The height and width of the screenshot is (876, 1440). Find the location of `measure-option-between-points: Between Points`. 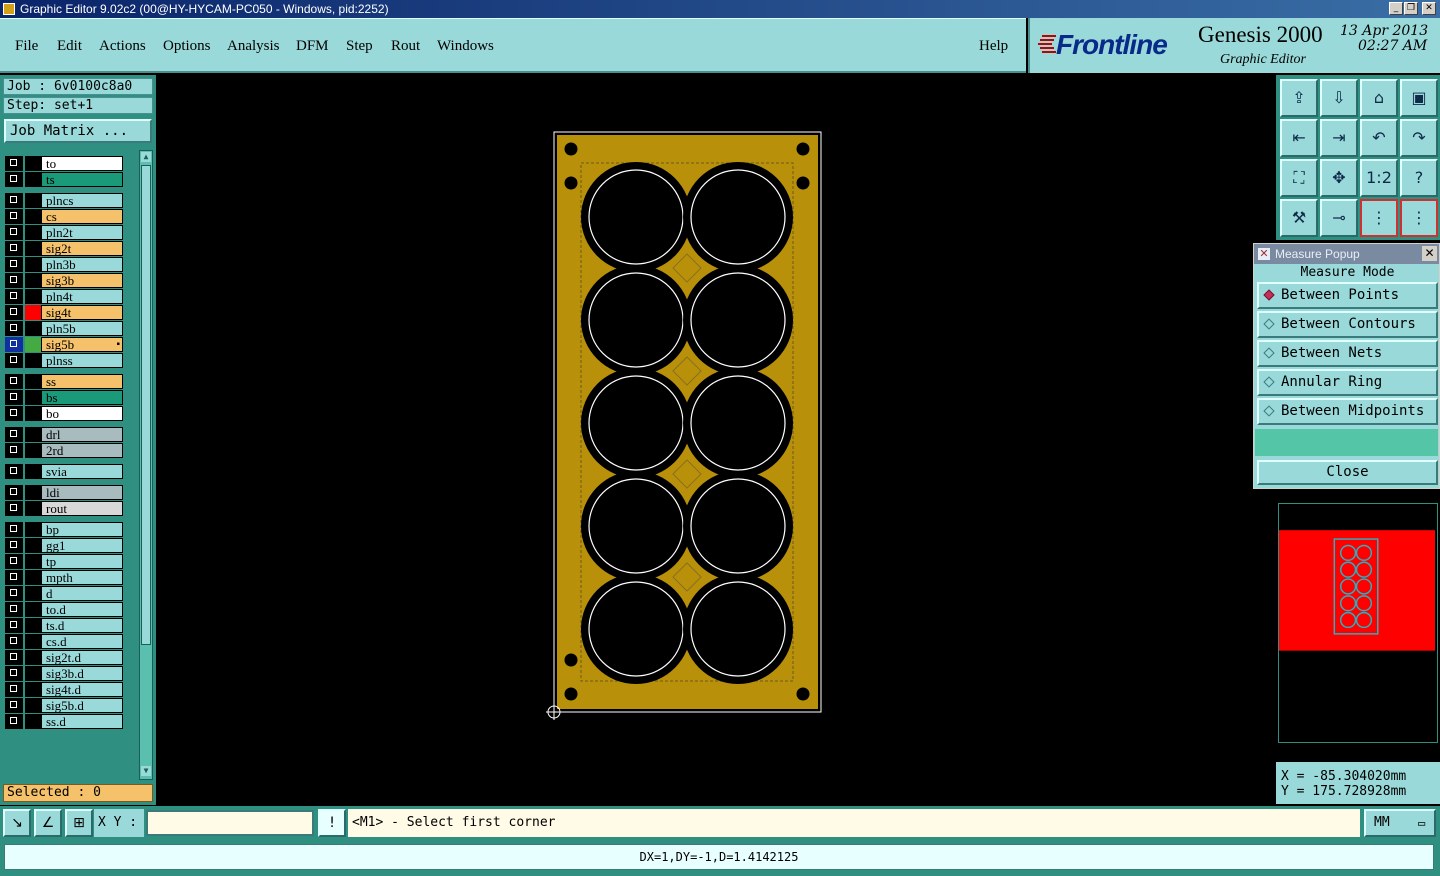

measure-option-between-points: Between Points is located at coordinates (1347, 295).